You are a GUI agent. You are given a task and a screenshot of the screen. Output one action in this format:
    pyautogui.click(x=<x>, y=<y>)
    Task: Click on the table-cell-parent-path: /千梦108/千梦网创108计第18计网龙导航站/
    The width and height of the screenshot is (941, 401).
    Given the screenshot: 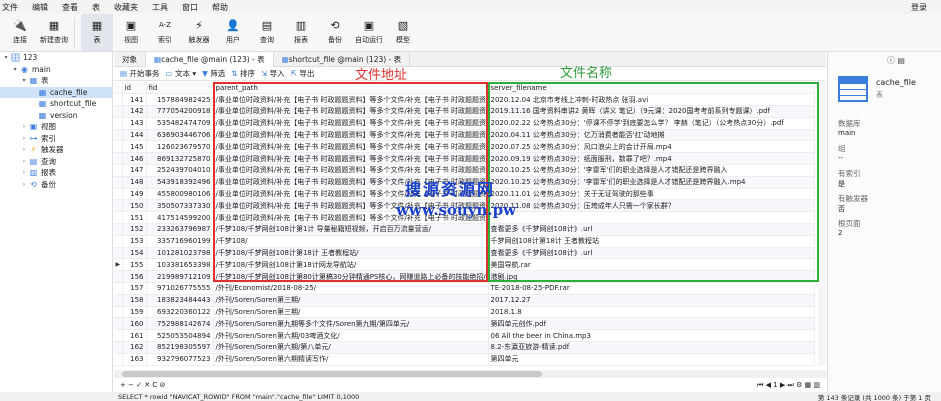 What is the action you would take?
    pyautogui.click(x=351, y=265)
    